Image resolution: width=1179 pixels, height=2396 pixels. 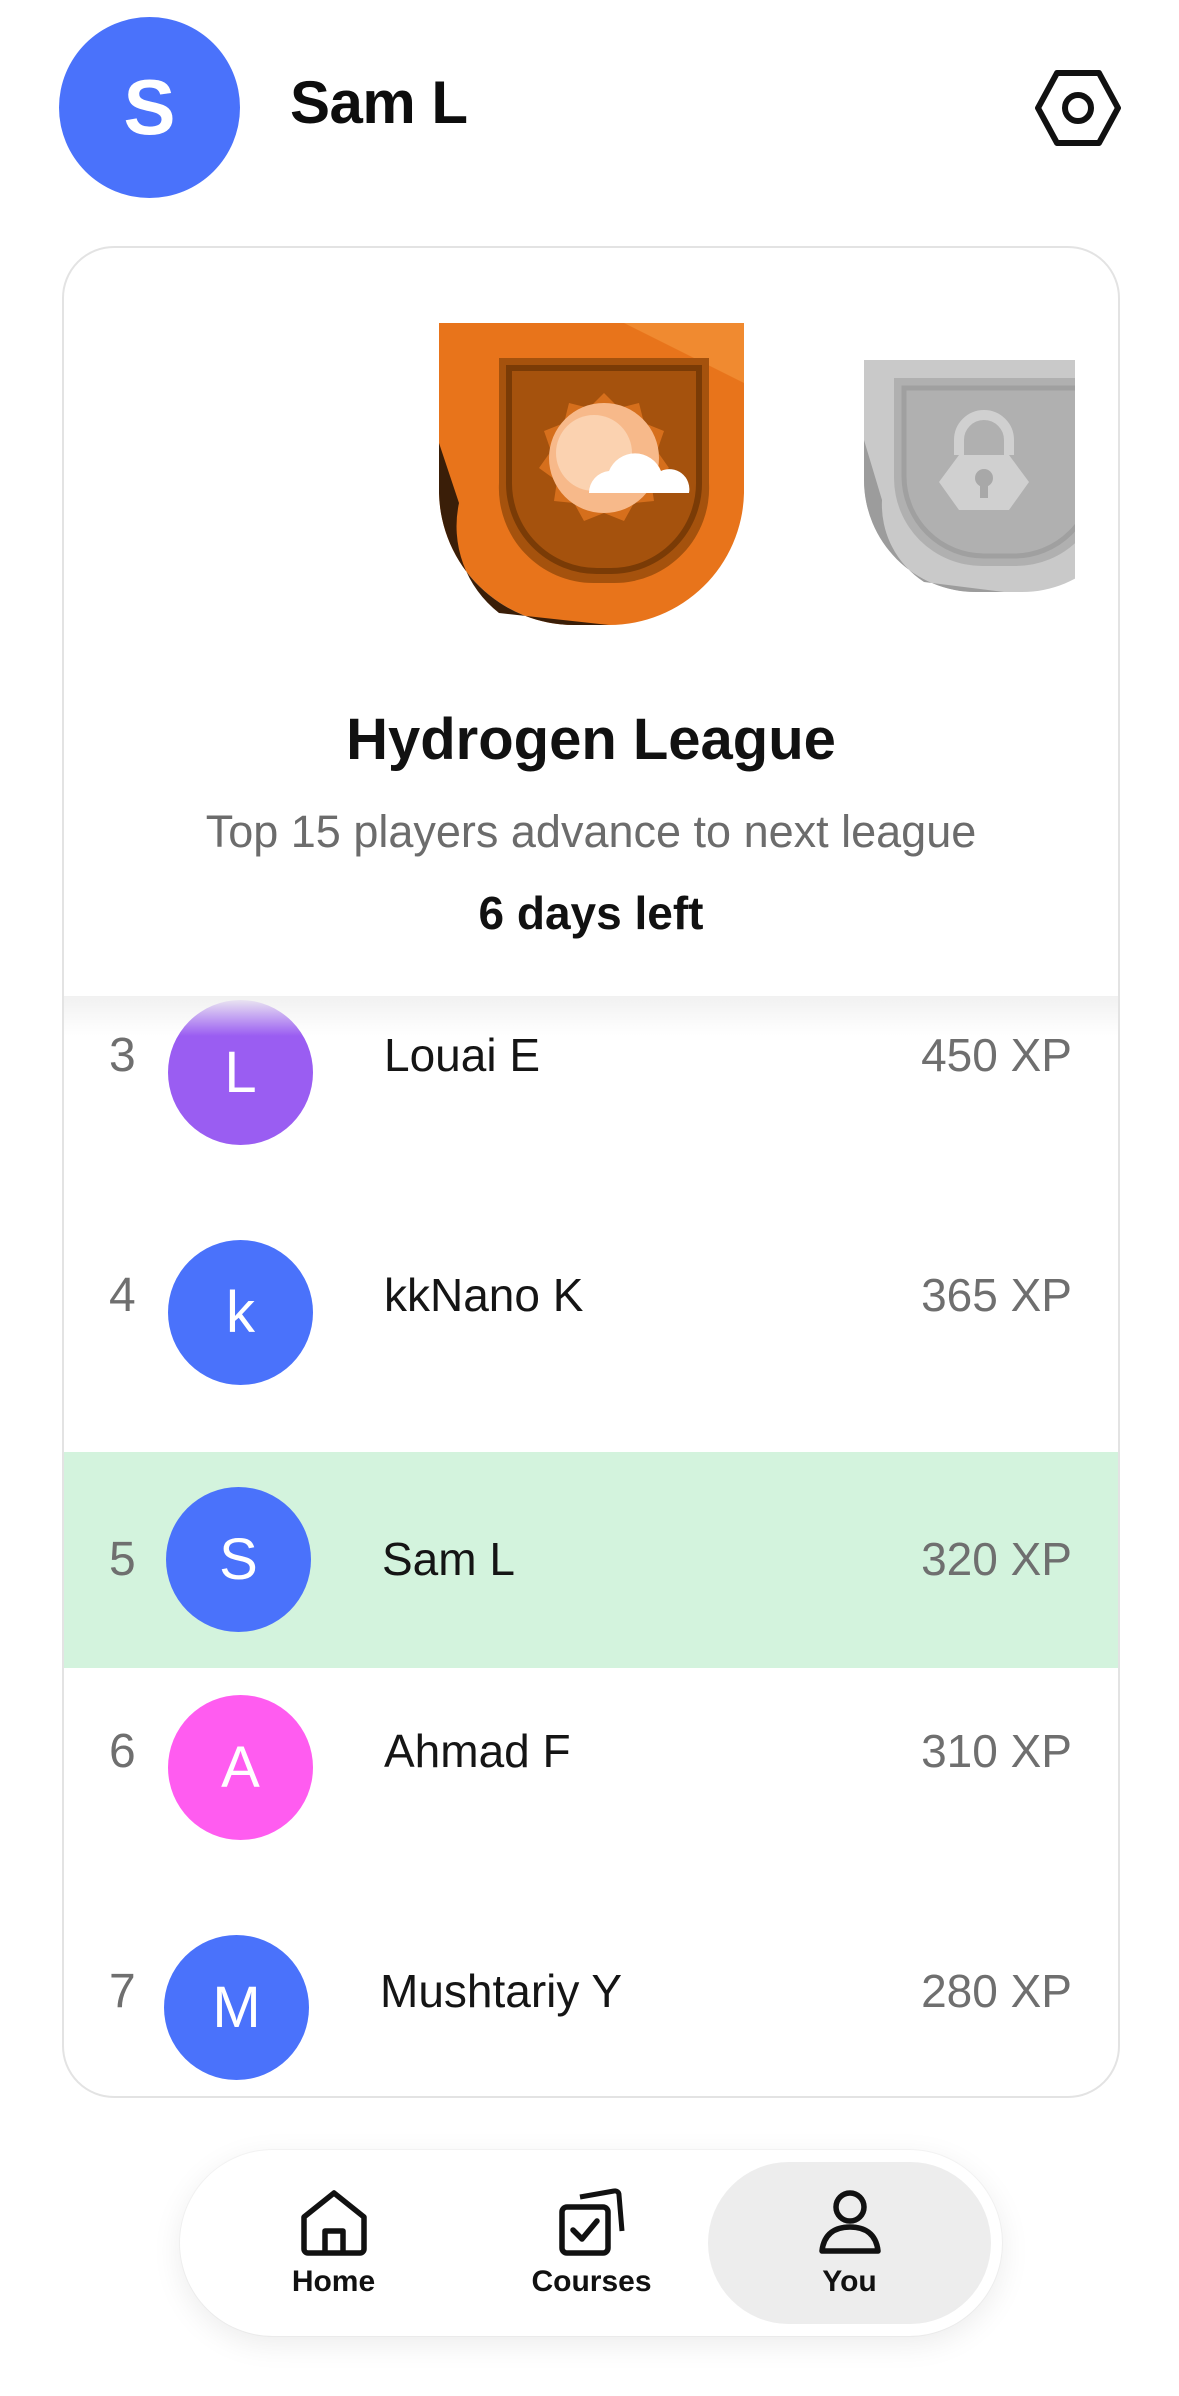 I want to click on nav-home: Home, so click(x=333, y=2243).